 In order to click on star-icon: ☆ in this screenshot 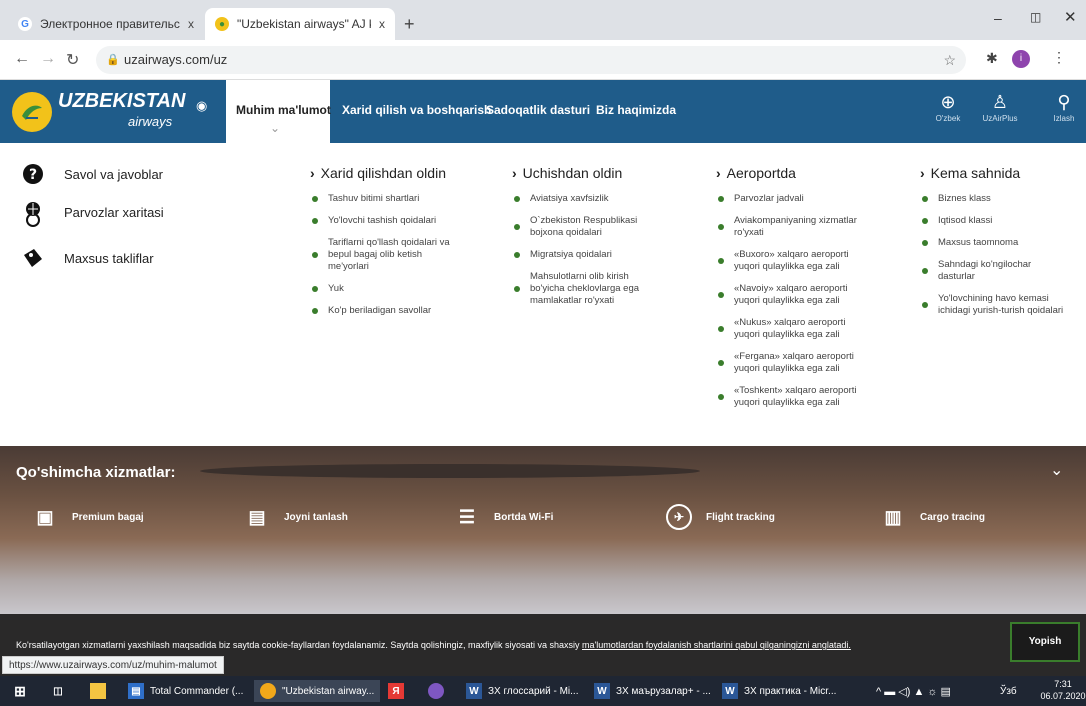, I will do `click(949, 60)`.